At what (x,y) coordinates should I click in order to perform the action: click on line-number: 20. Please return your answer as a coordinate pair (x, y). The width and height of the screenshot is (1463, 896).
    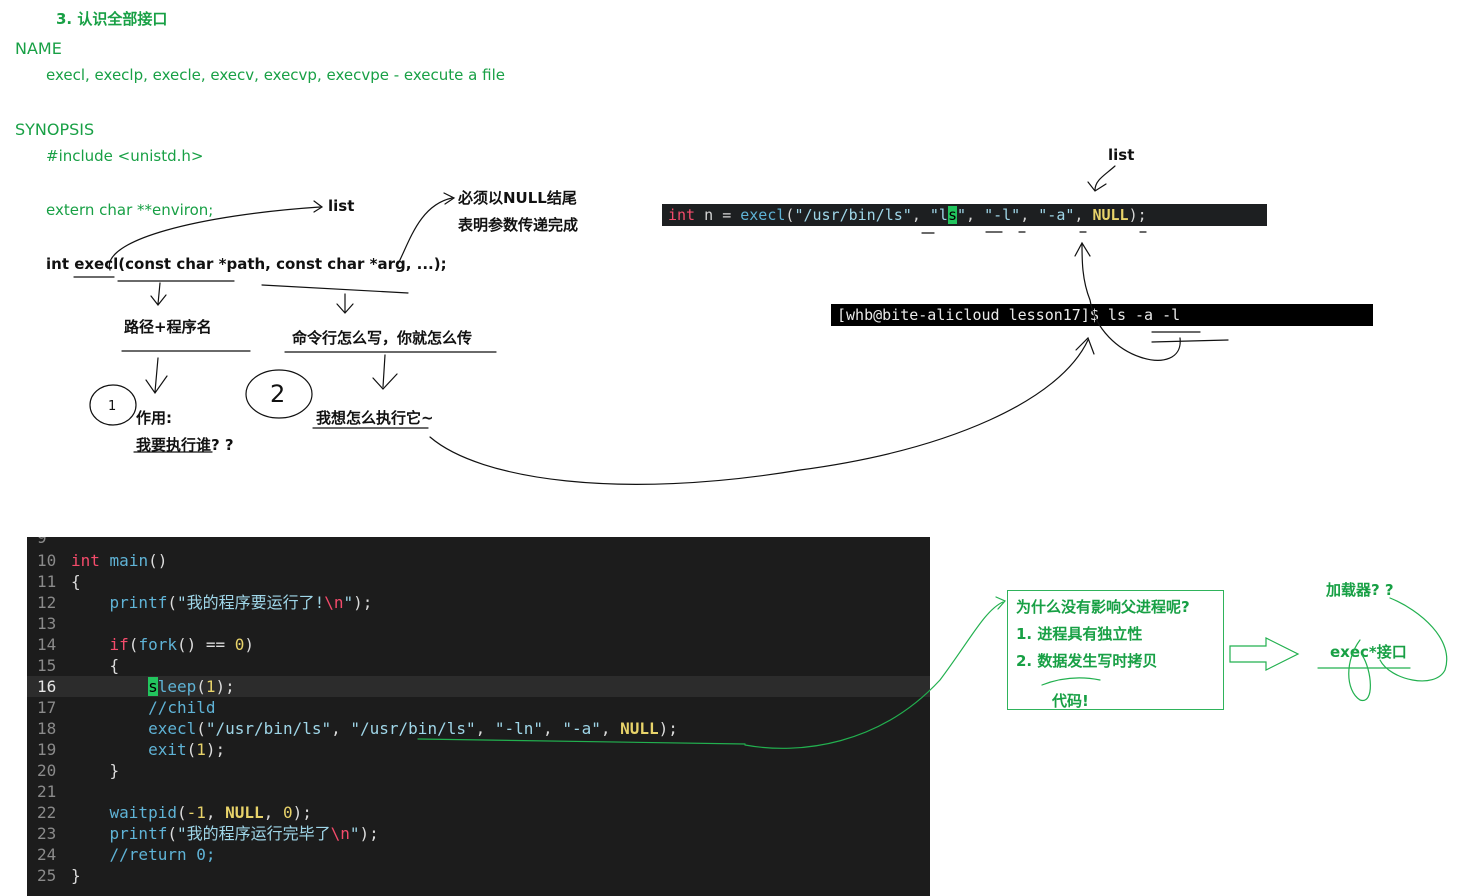
    Looking at the image, I should click on (47, 770).